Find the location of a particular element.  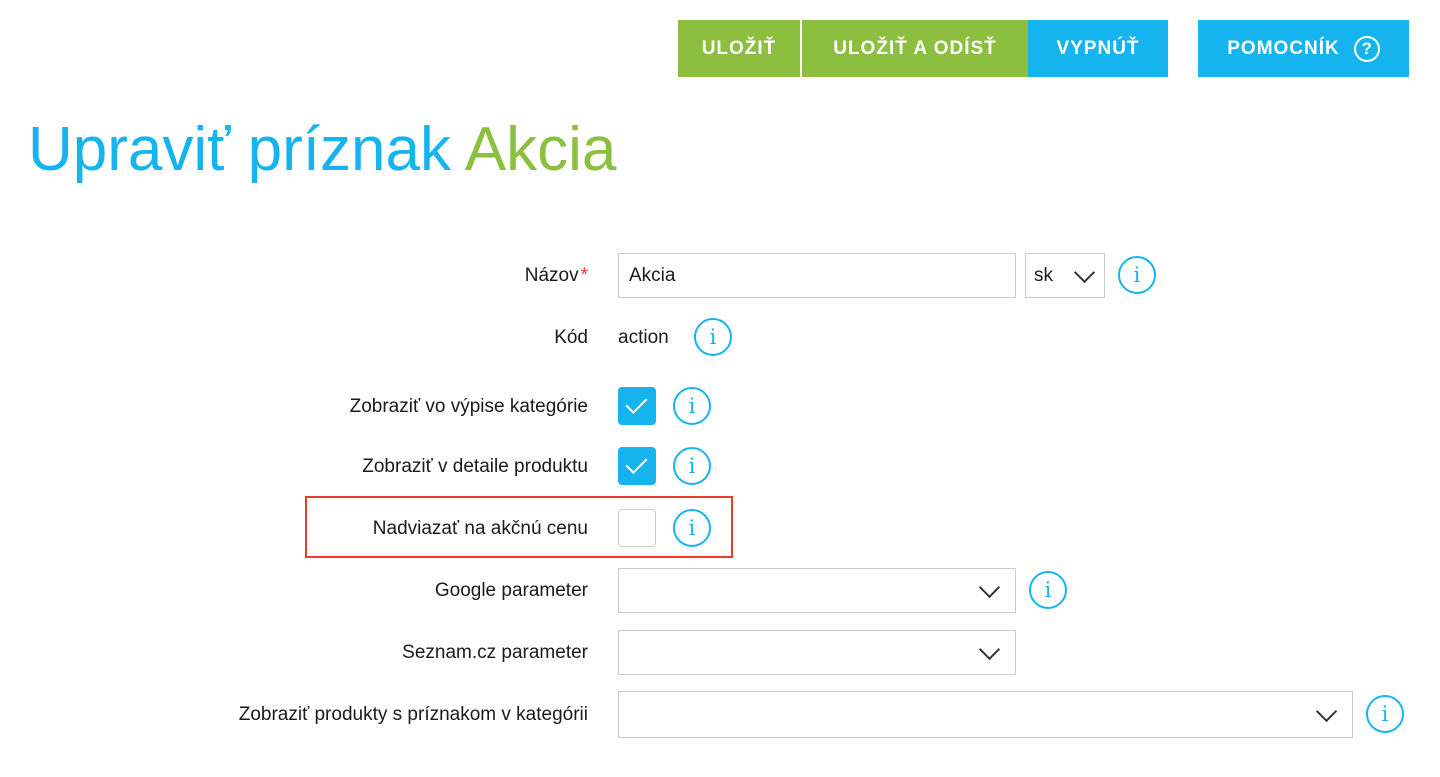

turn-off-button: VYPNÚŤ is located at coordinates (1098, 48).